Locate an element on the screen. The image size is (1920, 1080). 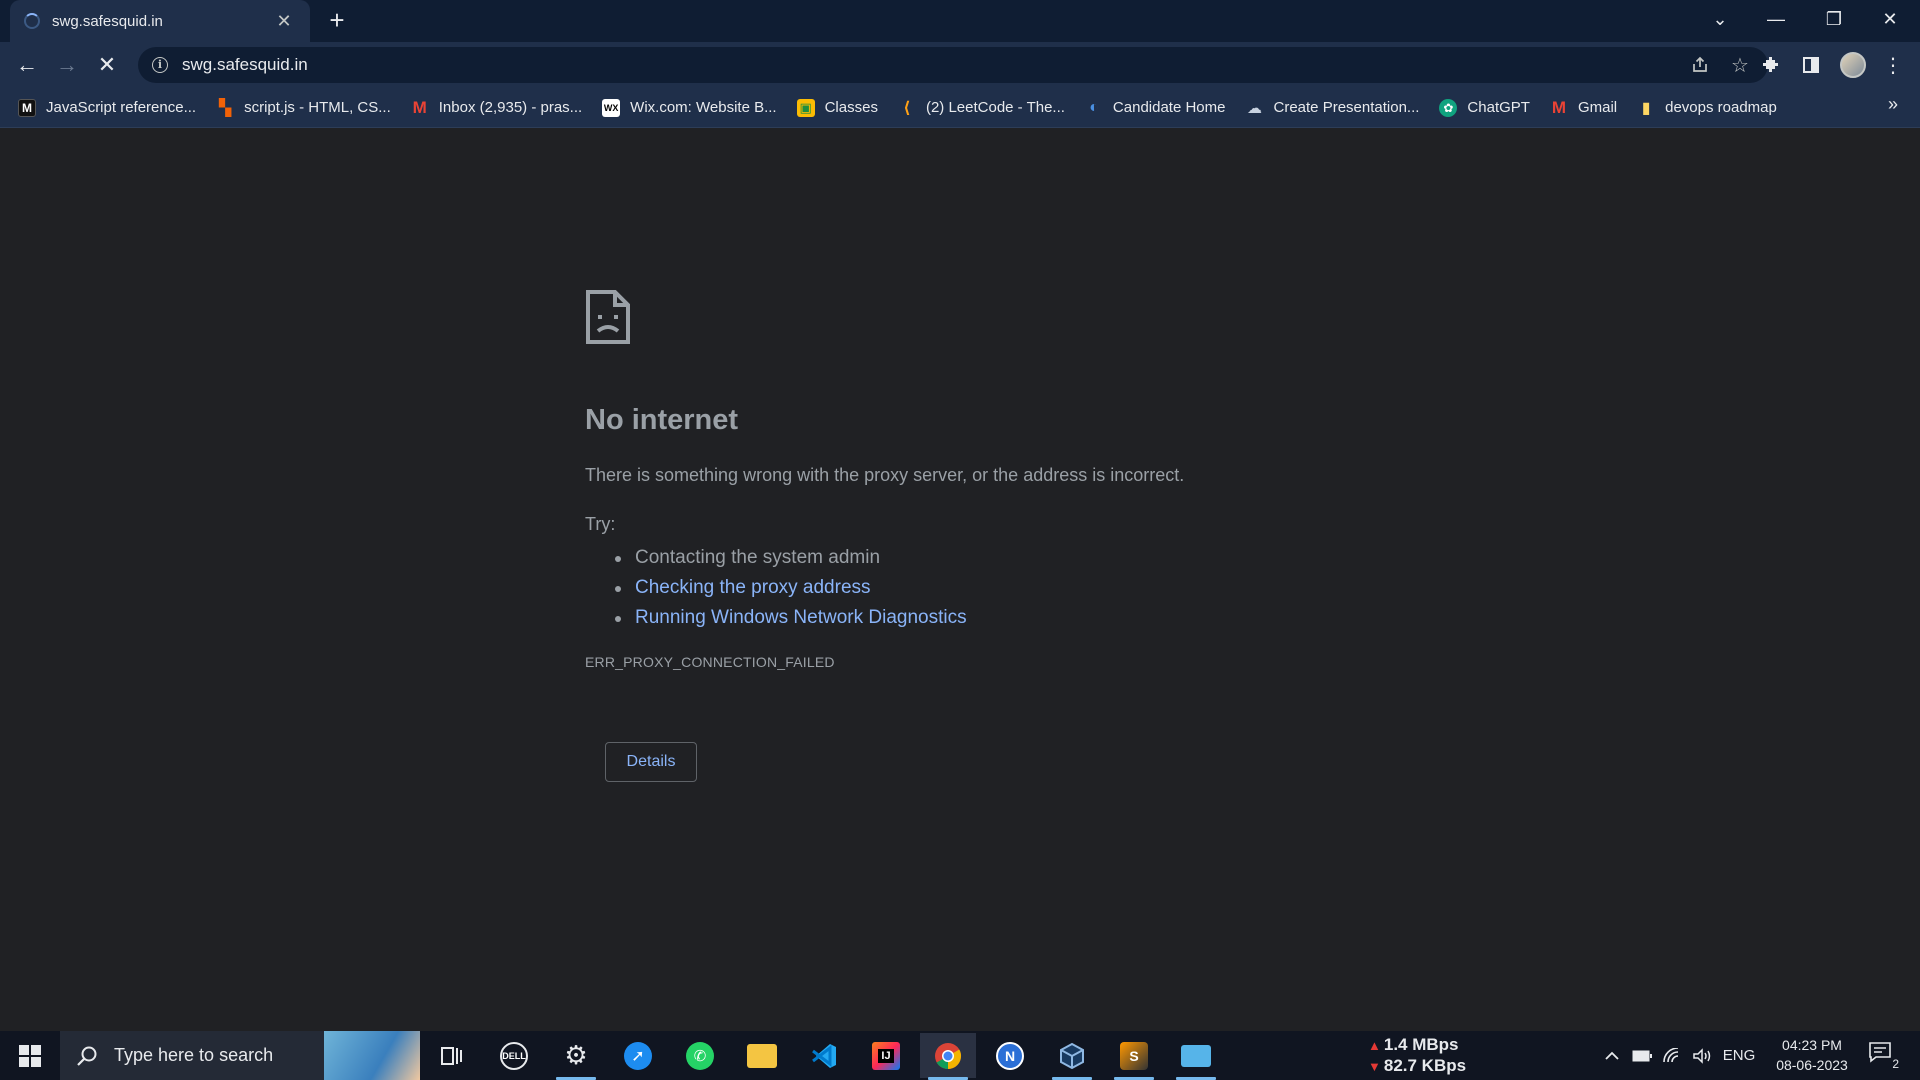
presentation-icon: ☁ is located at coordinates (1254, 108).